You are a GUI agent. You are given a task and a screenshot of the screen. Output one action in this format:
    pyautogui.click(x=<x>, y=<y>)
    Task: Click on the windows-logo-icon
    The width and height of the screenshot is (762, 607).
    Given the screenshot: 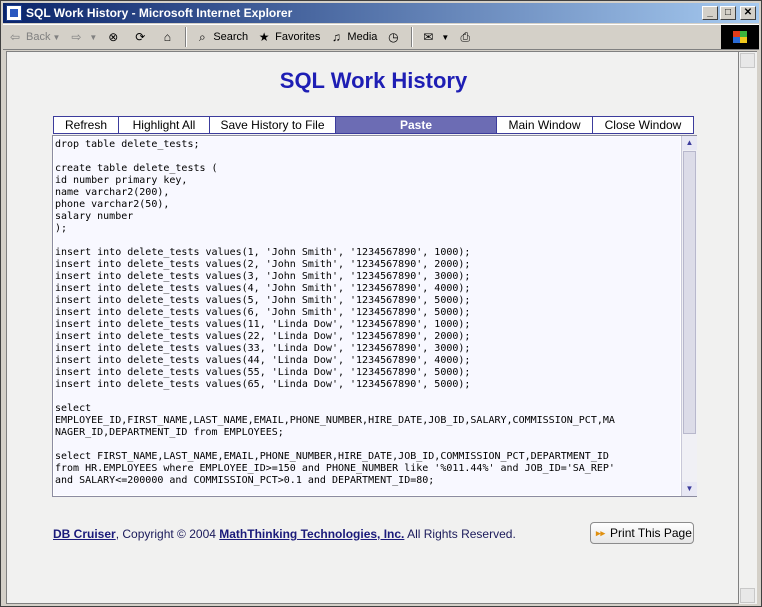 What is the action you would take?
    pyautogui.click(x=740, y=37)
    